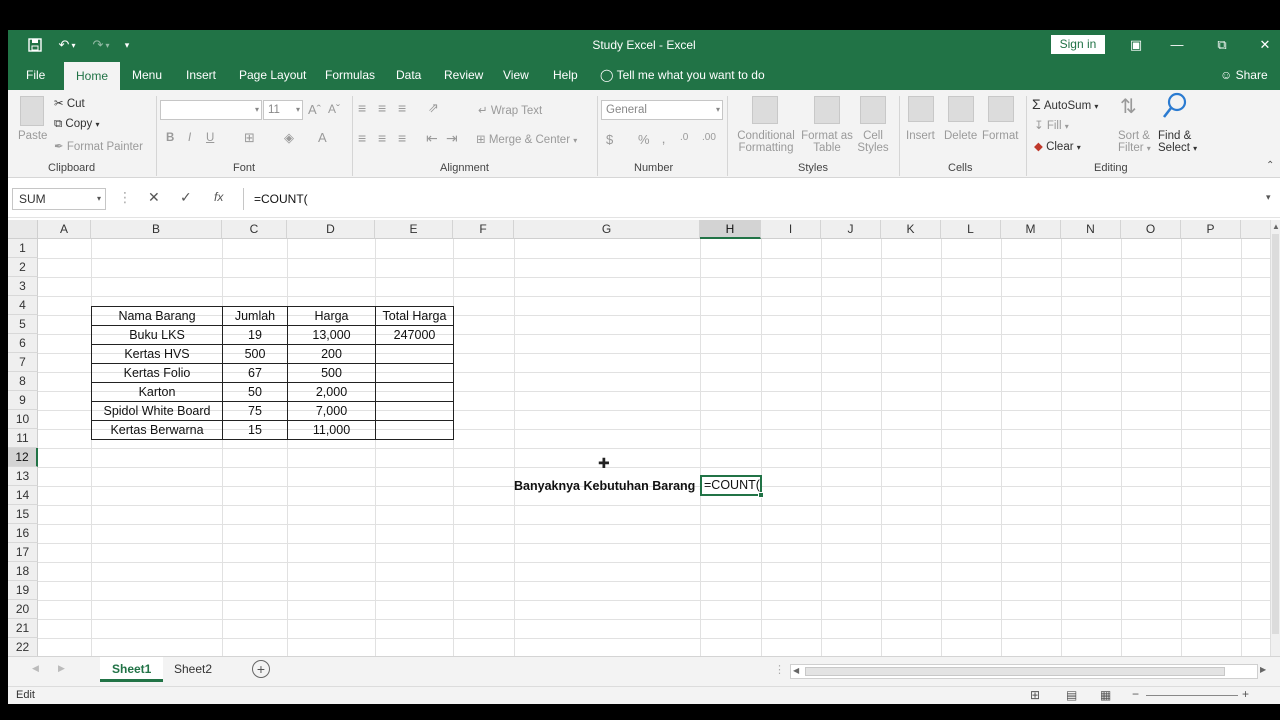  Describe the element at coordinates (249, 138) in the screenshot. I see `borders-icon: ⊞` at that location.